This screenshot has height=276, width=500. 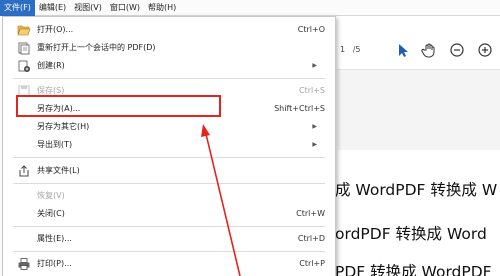 I want to click on select-cursor-icon, so click(x=403, y=50).